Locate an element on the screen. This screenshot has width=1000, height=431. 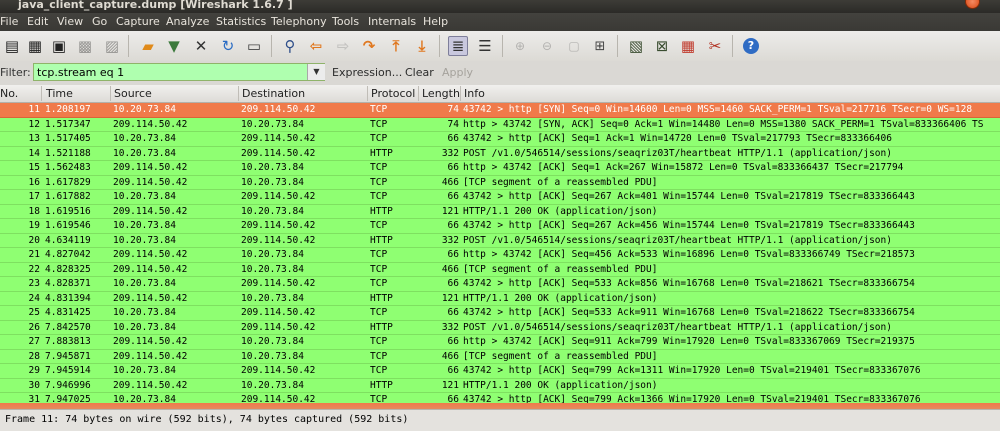
reload-icon: ↻ is located at coordinates (228, 46).